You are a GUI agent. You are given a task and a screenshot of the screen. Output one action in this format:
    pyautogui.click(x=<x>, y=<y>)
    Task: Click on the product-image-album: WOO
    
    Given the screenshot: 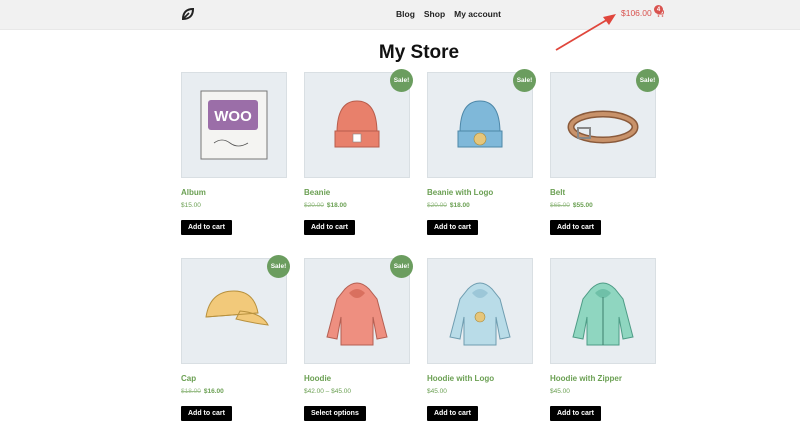 What is the action you would take?
    pyautogui.click(x=234, y=125)
    